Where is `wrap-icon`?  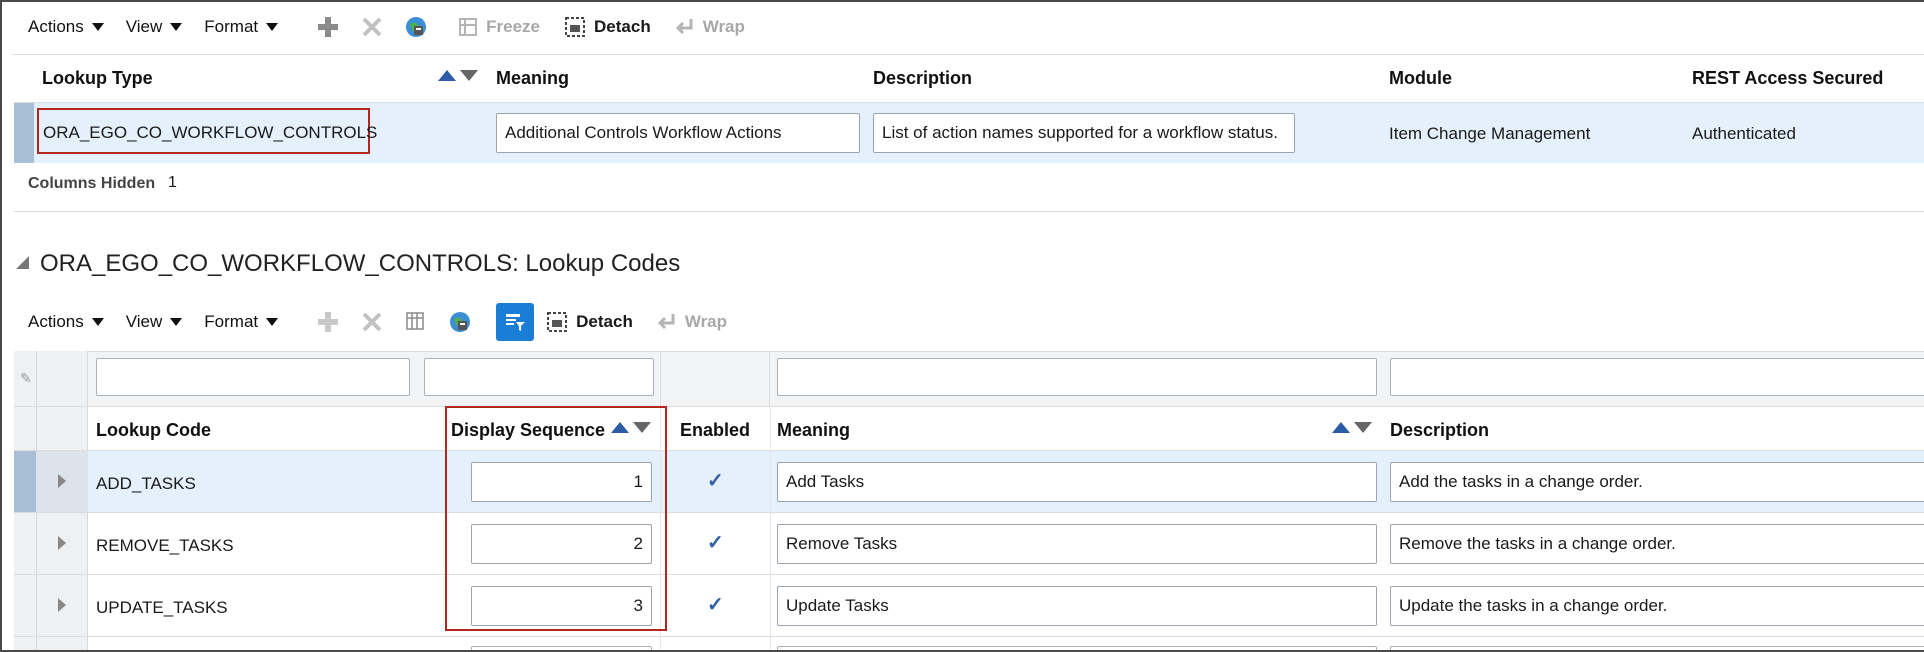
wrap-icon is located at coordinates (685, 27).